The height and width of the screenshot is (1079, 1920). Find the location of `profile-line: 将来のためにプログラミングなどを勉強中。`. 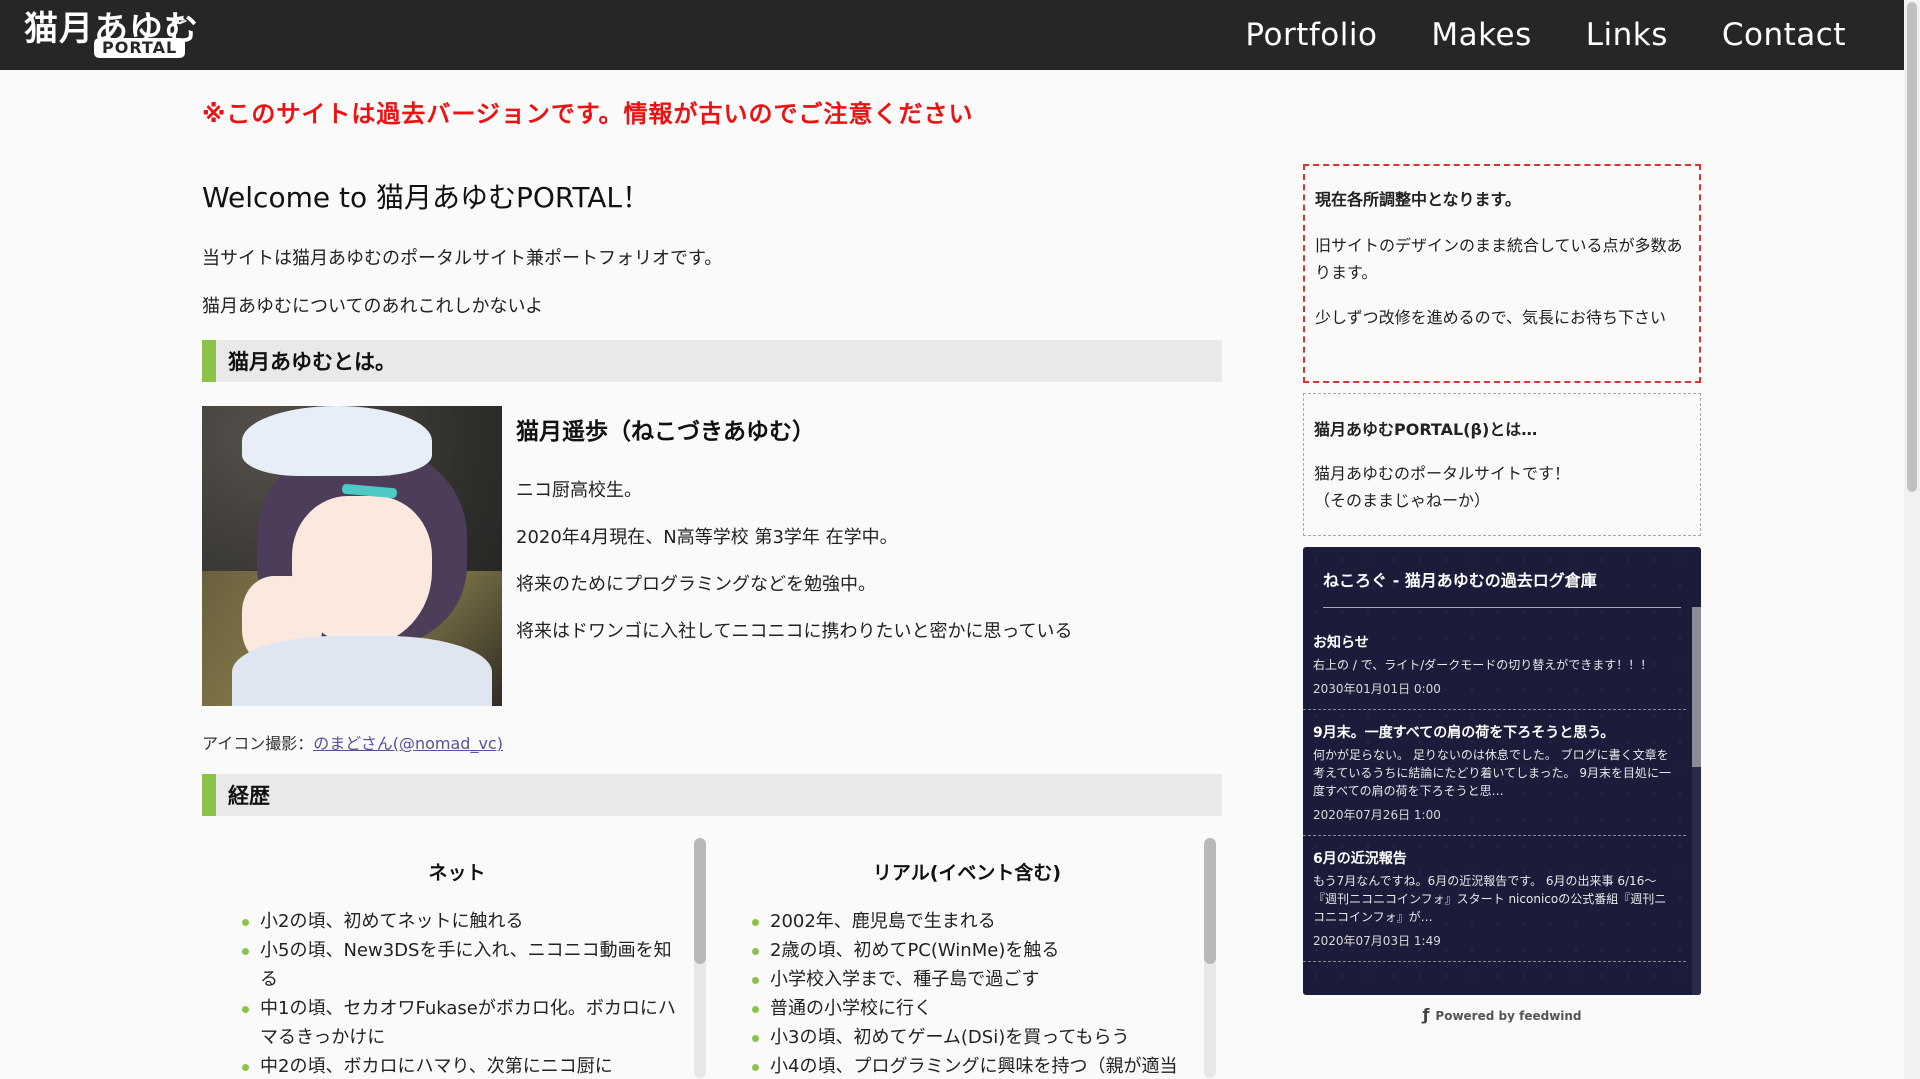

profile-line: 将来のためにプログラミングなどを勉強中。 is located at coordinates (696, 584).